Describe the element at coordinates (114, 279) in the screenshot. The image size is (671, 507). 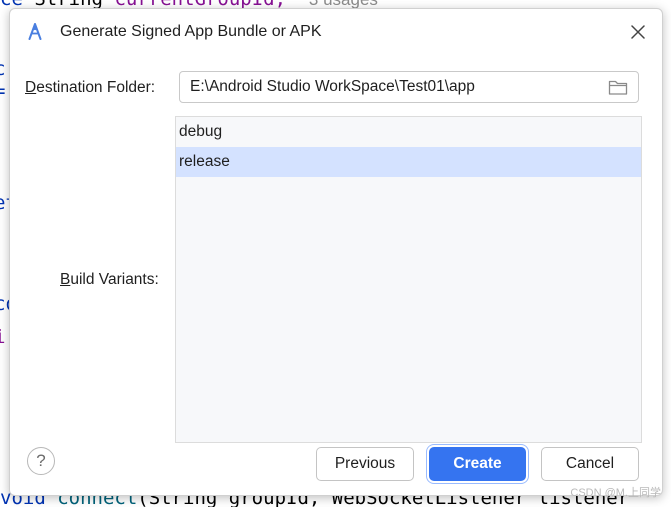
I see `label-text: uild Variants:` at that location.